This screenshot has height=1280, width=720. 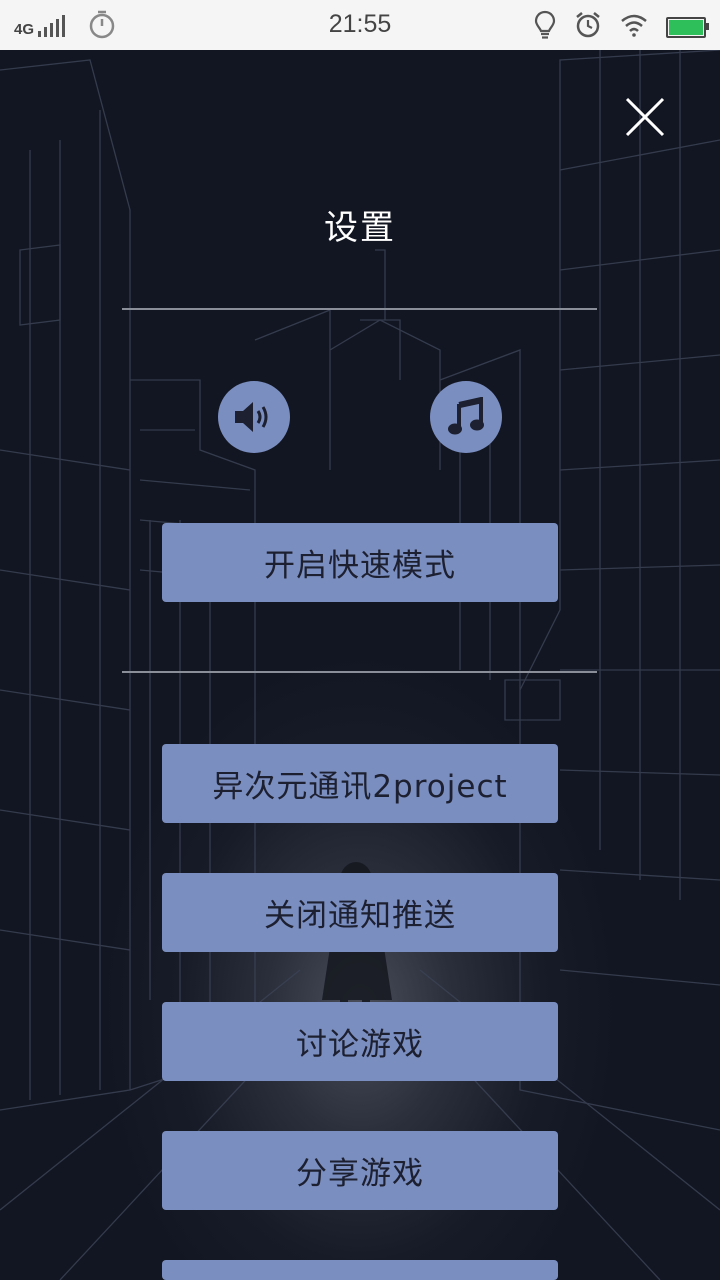 I want to click on speaker-icon, so click(x=251, y=417).